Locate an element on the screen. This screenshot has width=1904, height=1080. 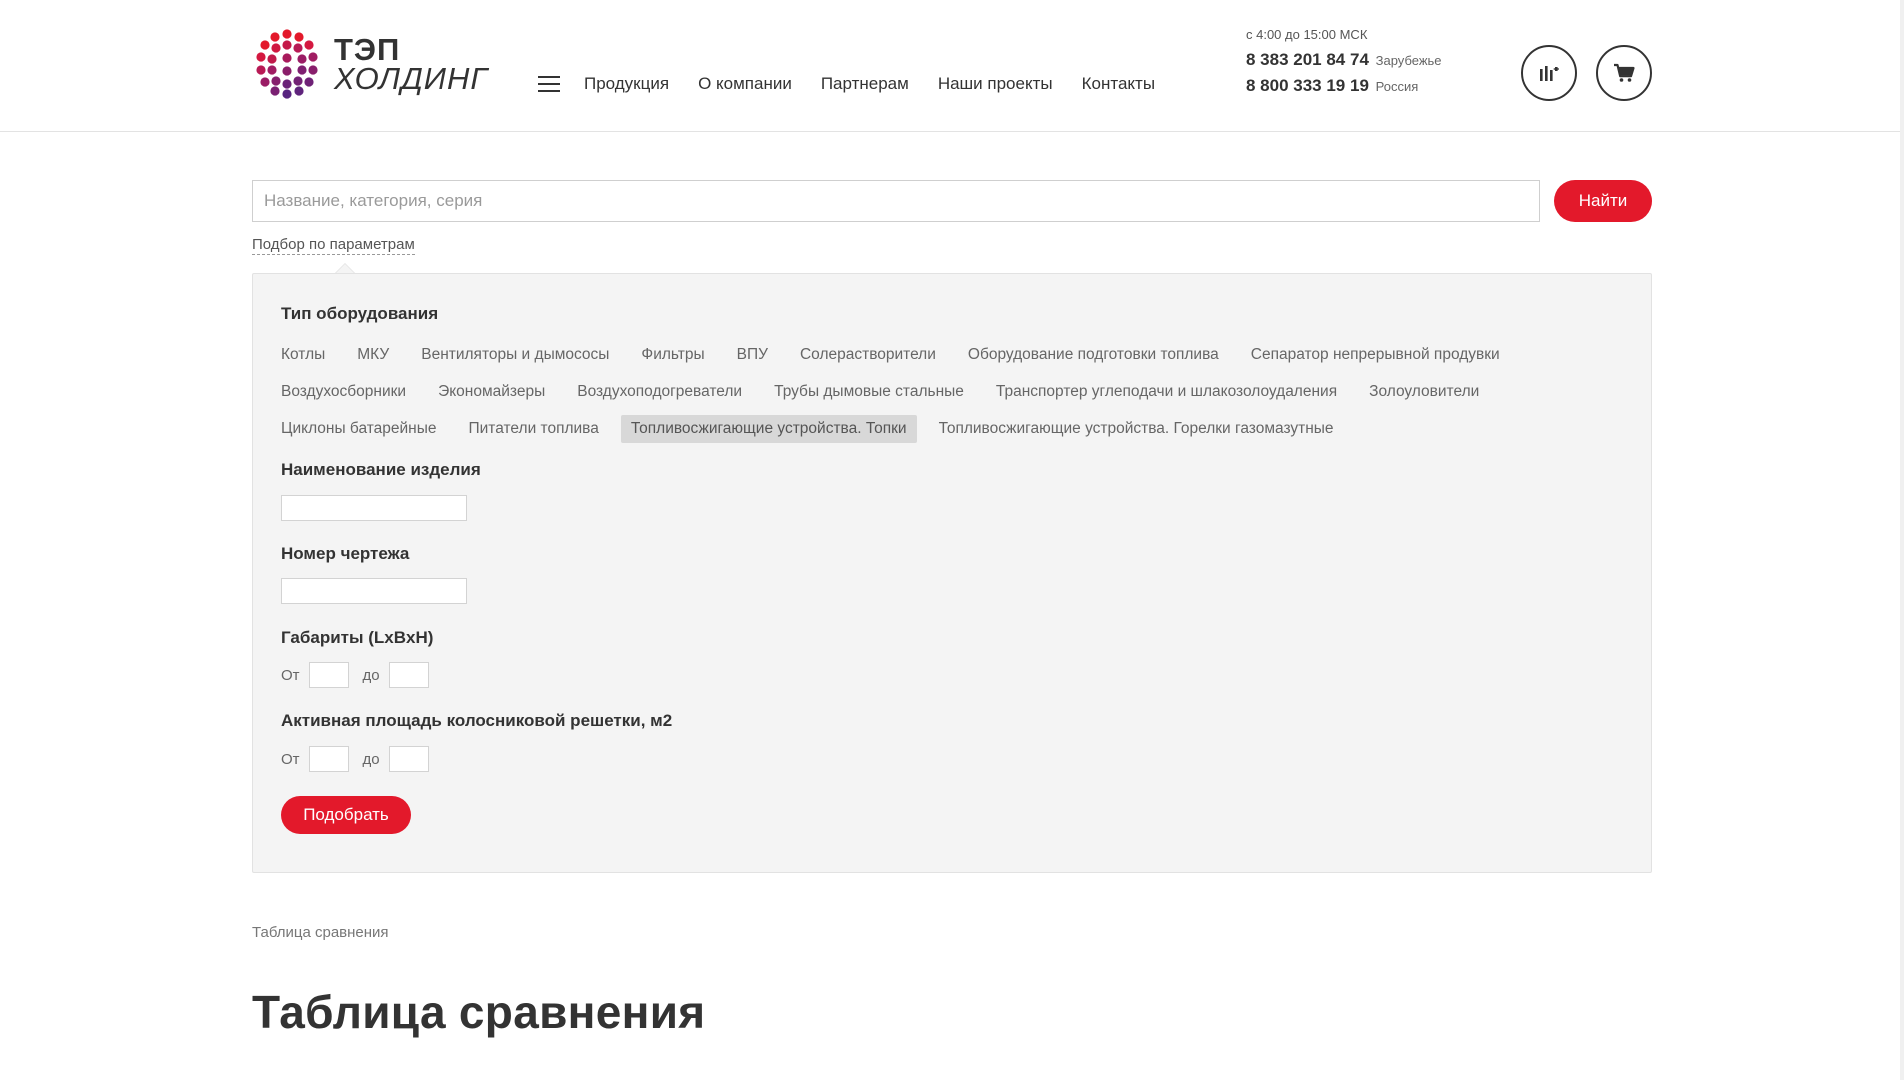
phone-russia-number: 8 800 333 19 19 is located at coordinates (1307, 85).